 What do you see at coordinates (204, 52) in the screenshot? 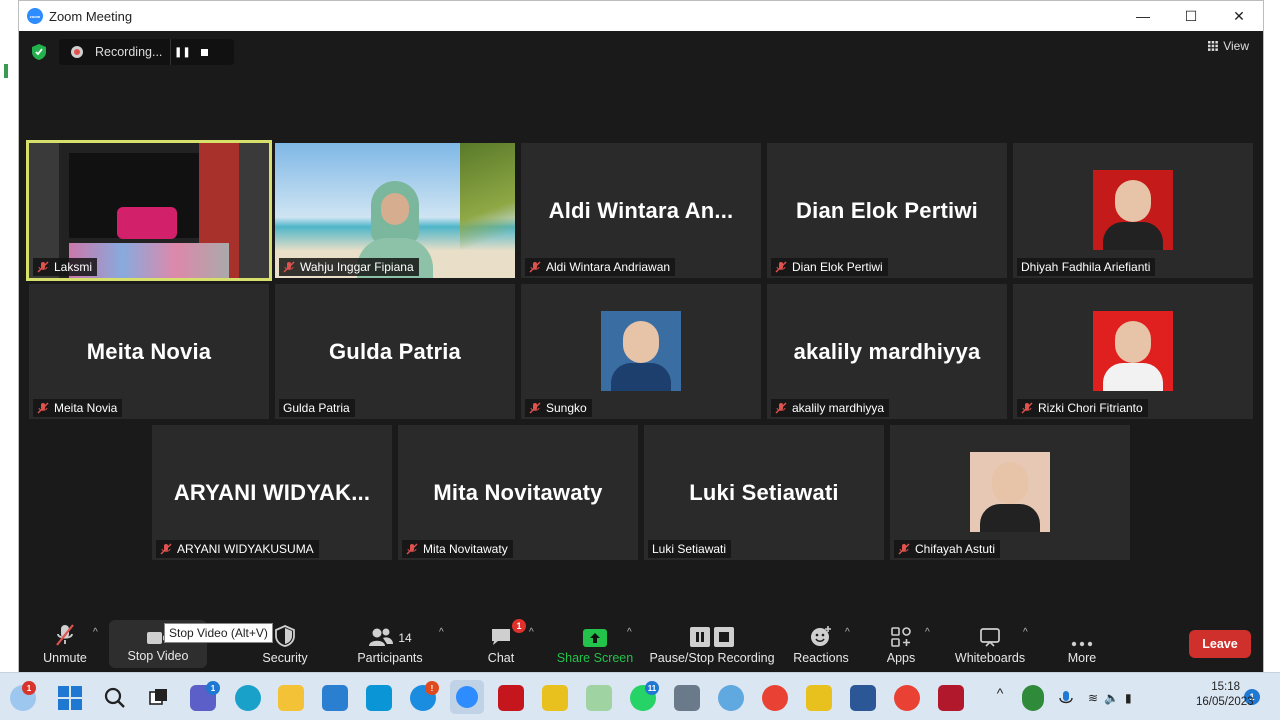
I see `stop-recording-icon` at bounding box center [204, 52].